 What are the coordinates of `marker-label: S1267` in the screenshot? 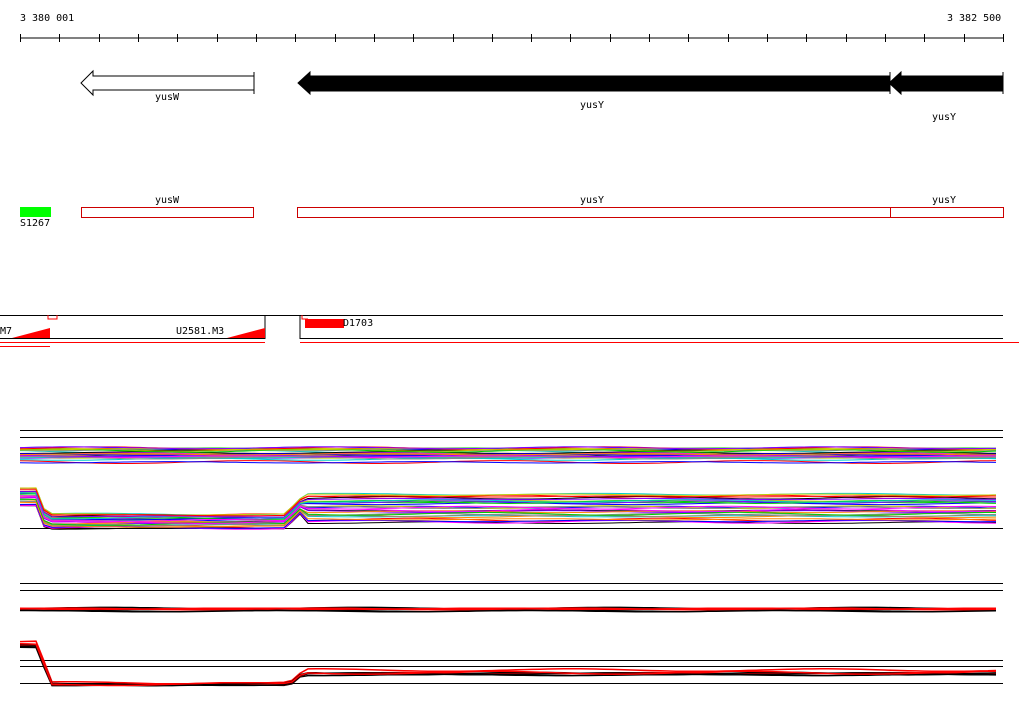 It's located at (35, 223).